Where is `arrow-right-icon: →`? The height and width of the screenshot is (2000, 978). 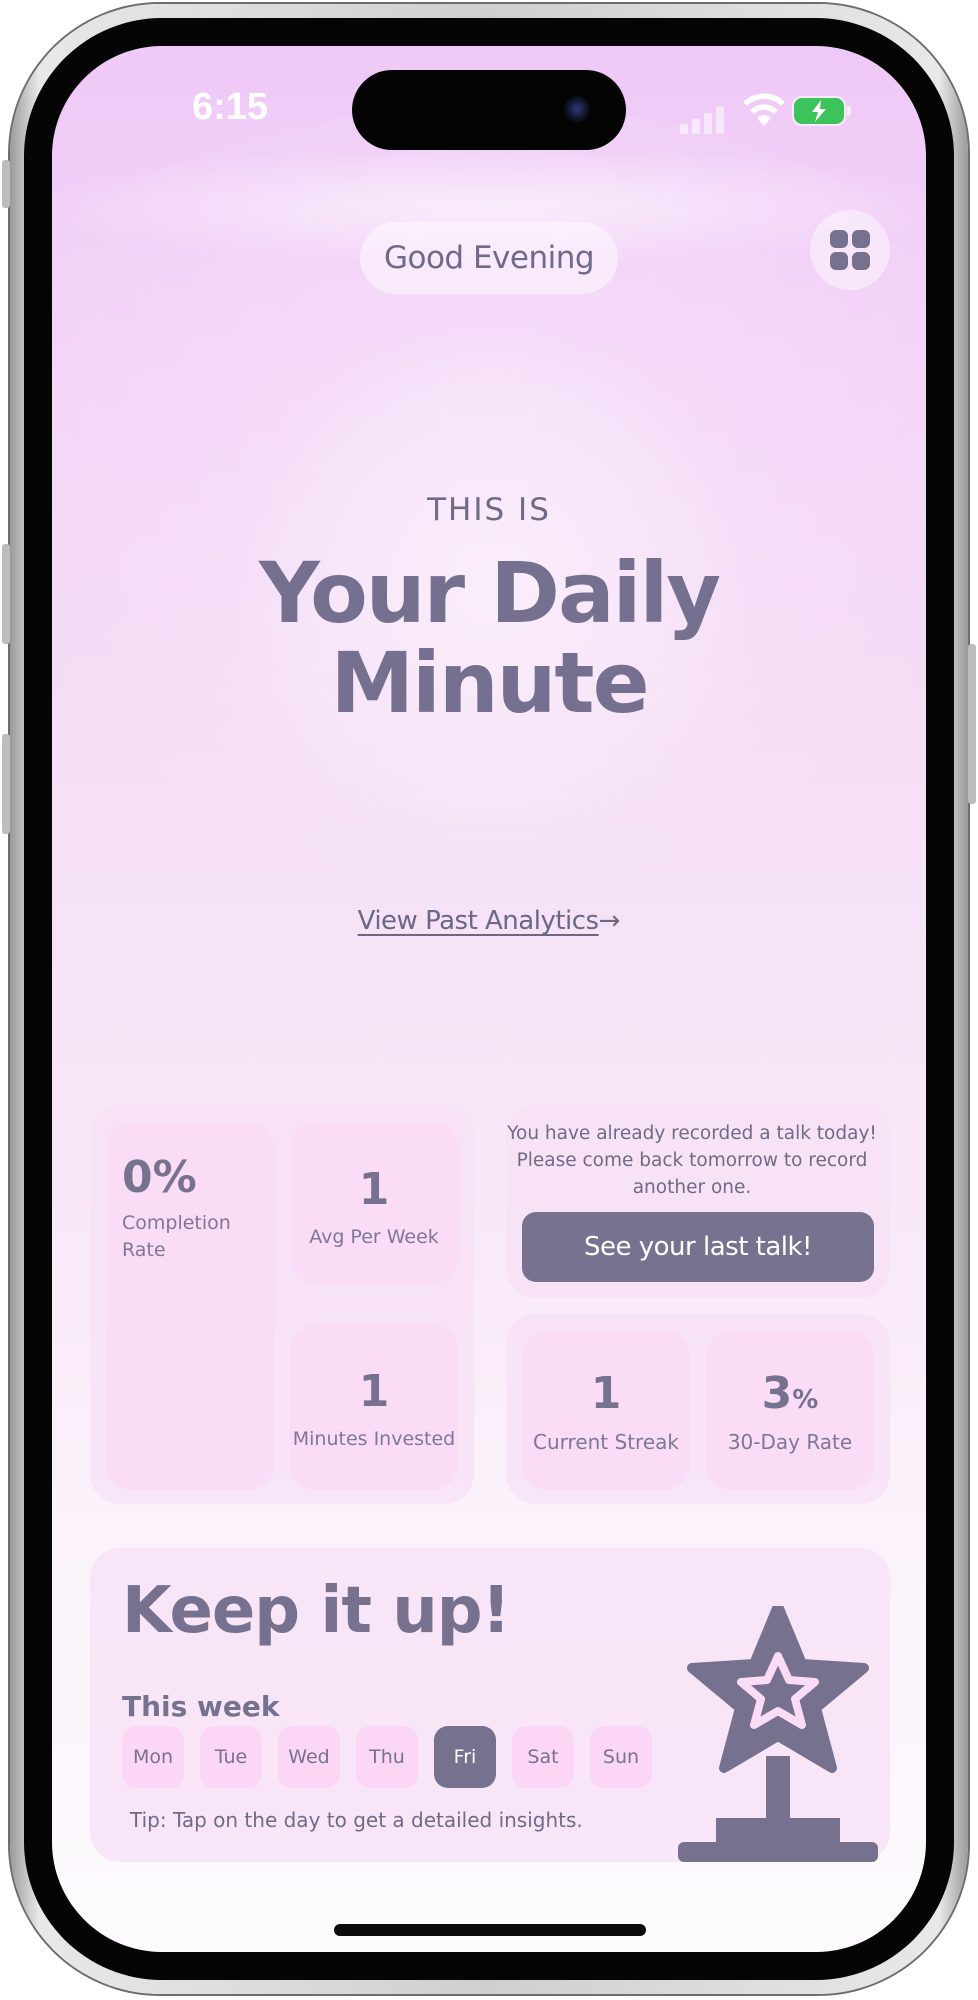 arrow-right-icon: → is located at coordinates (609, 921).